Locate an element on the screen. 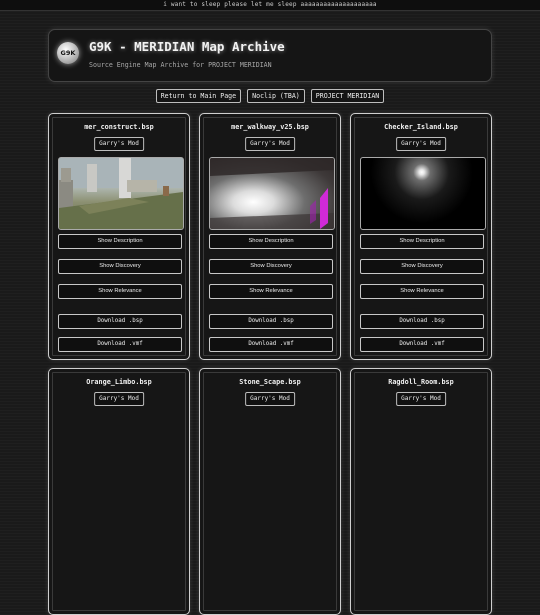  noclip-button: Noclip (TBA) is located at coordinates (276, 96).